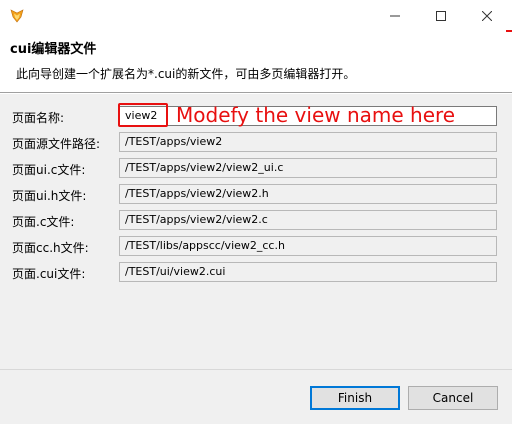 This screenshot has height=424, width=512. I want to click on page-cc-h-label: 页面cc.h文件:, so click(50, 248).